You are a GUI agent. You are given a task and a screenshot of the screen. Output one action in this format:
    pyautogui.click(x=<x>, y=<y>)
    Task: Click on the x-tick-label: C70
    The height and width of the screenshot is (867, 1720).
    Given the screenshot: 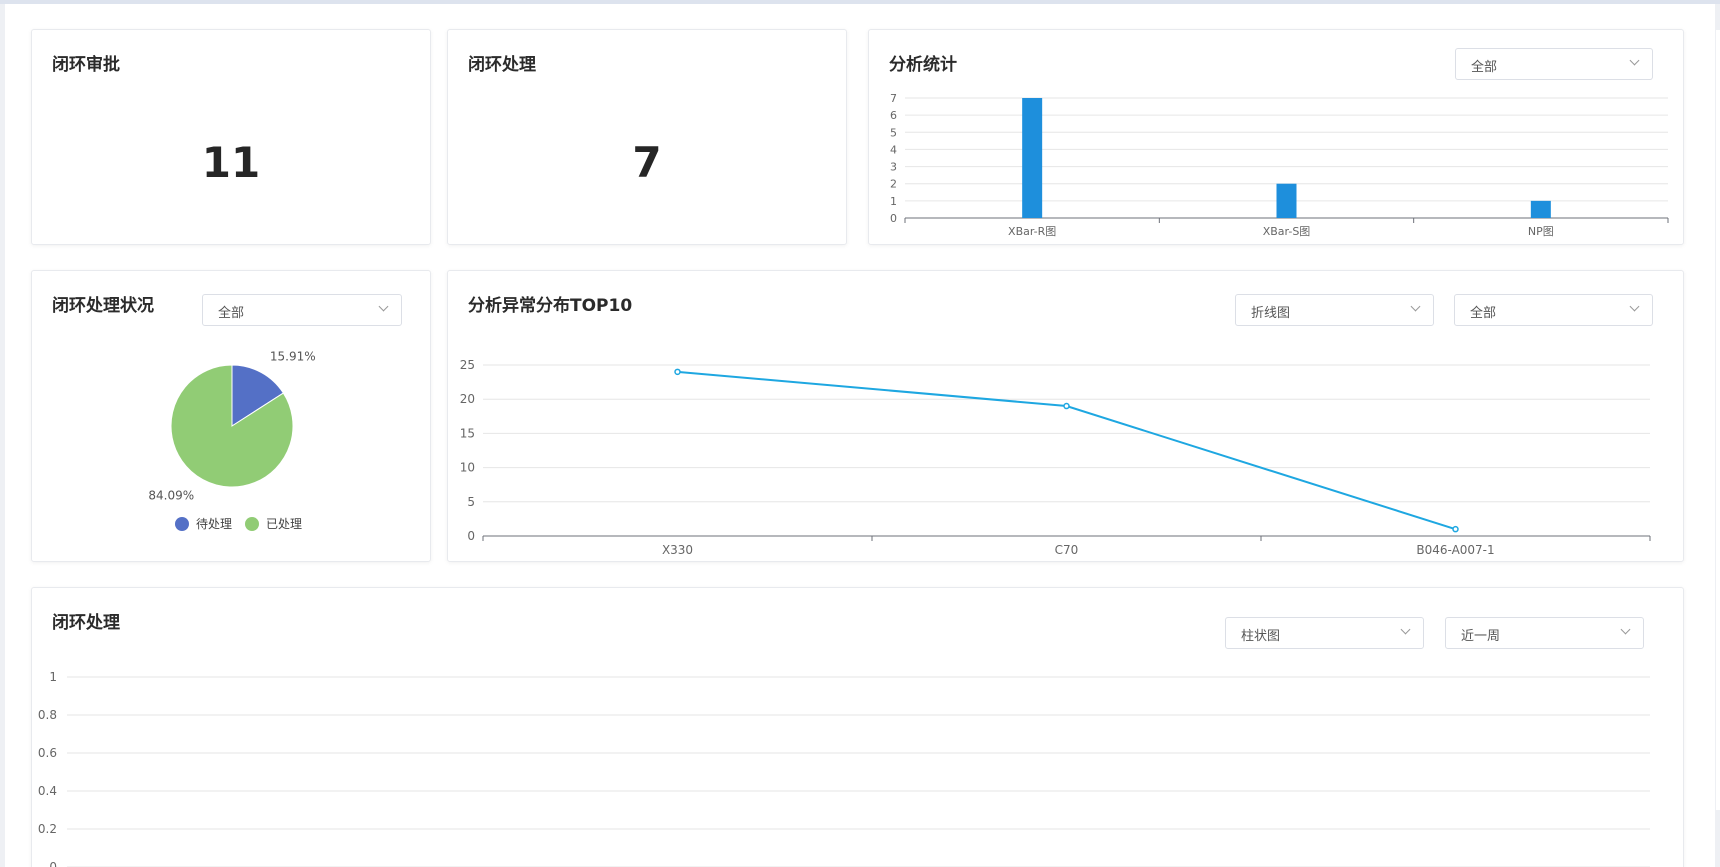 What is the action you would take?
    pyautogui.click(x=1067, y=550)
    